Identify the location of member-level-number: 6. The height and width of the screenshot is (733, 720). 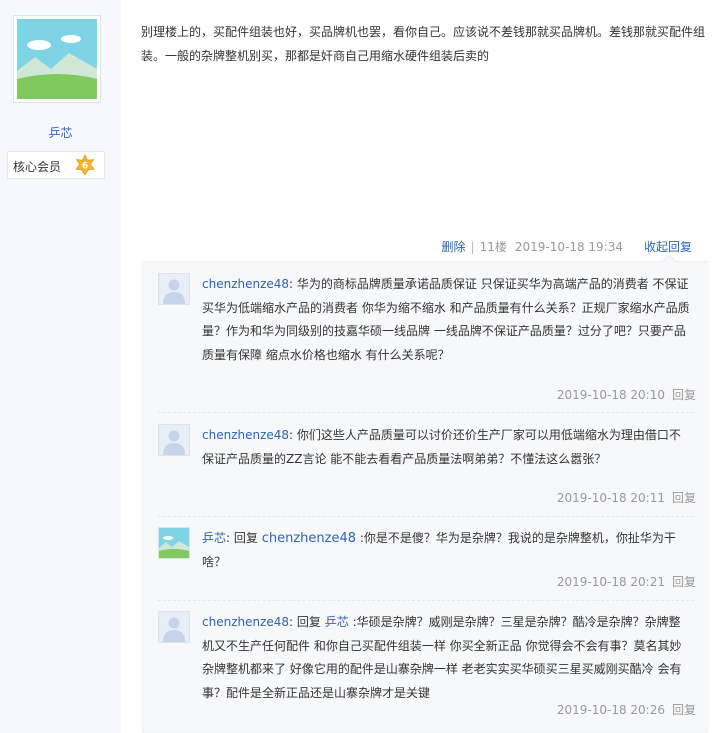
(85, 167).